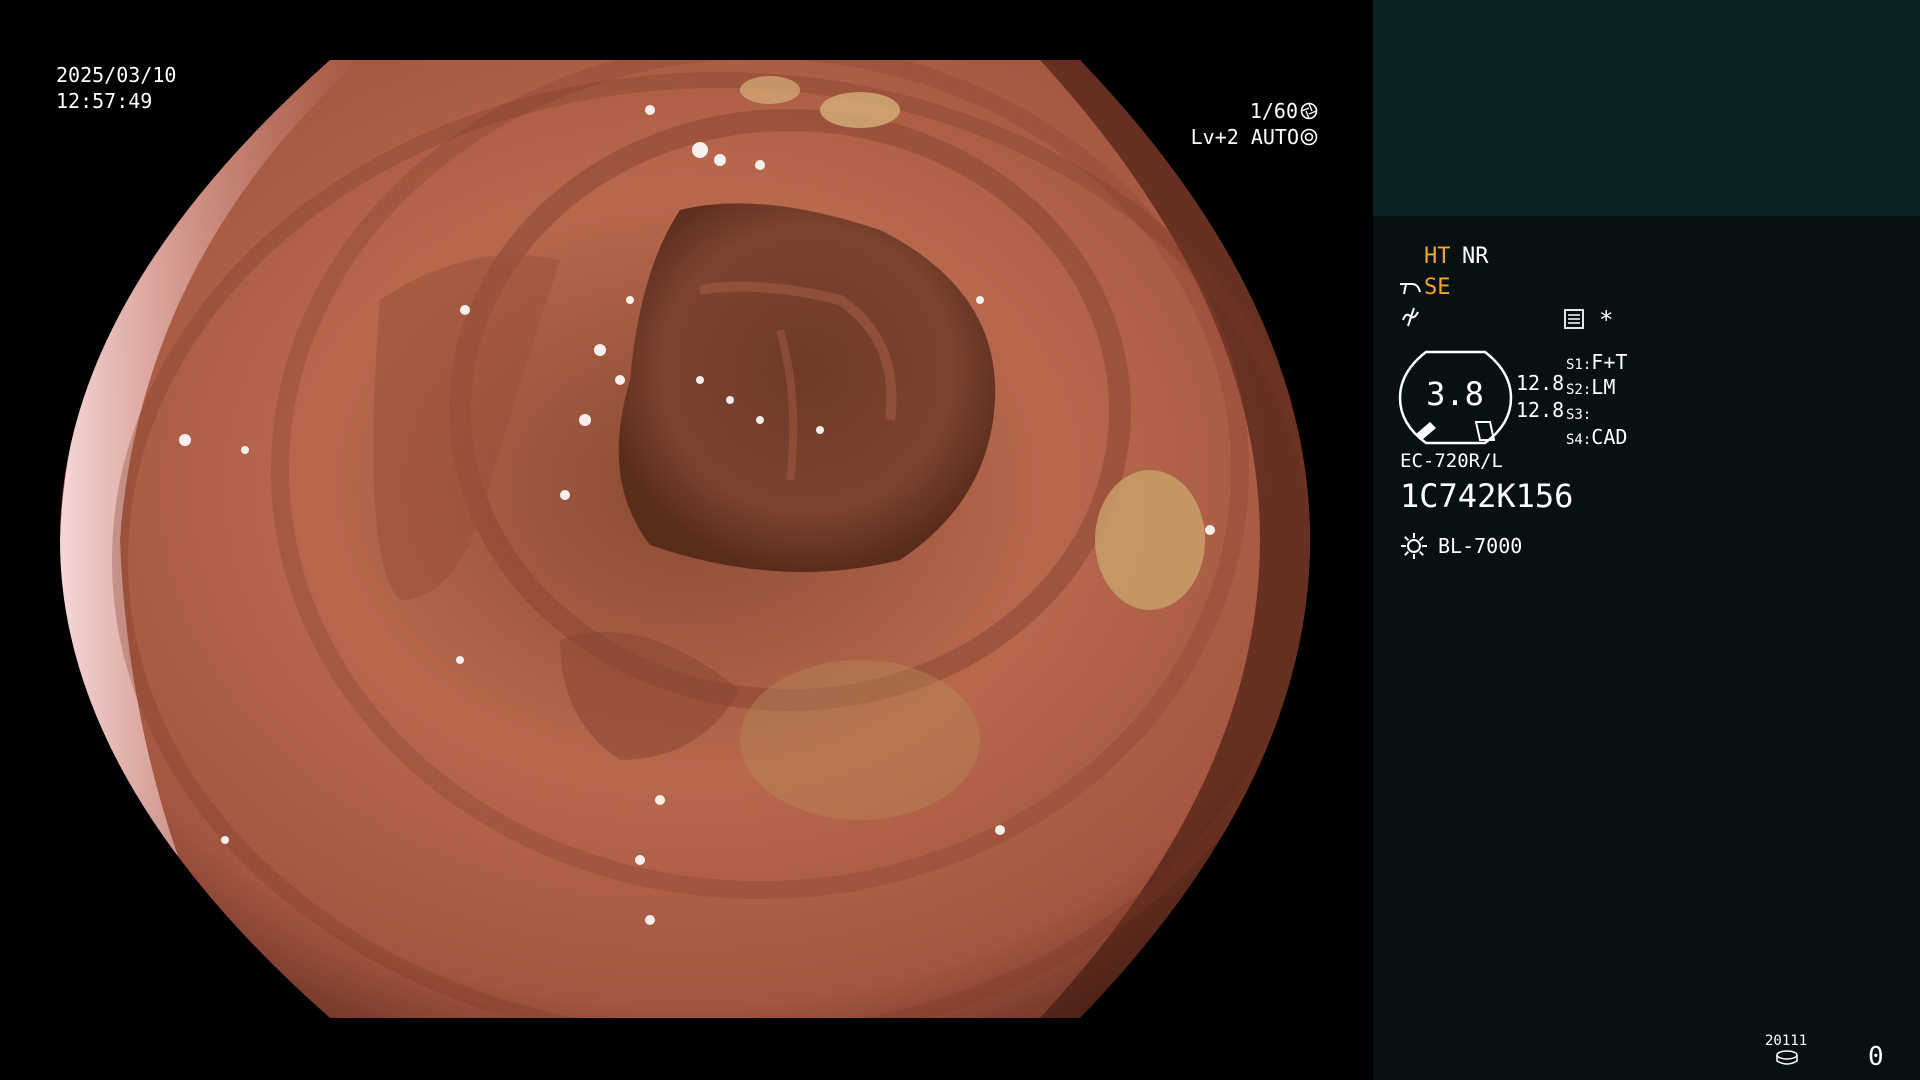  What do you see at coordinates (1309, 111) in the screenshot?
I see `aperture-icon` at bounding box center [1309, 111].